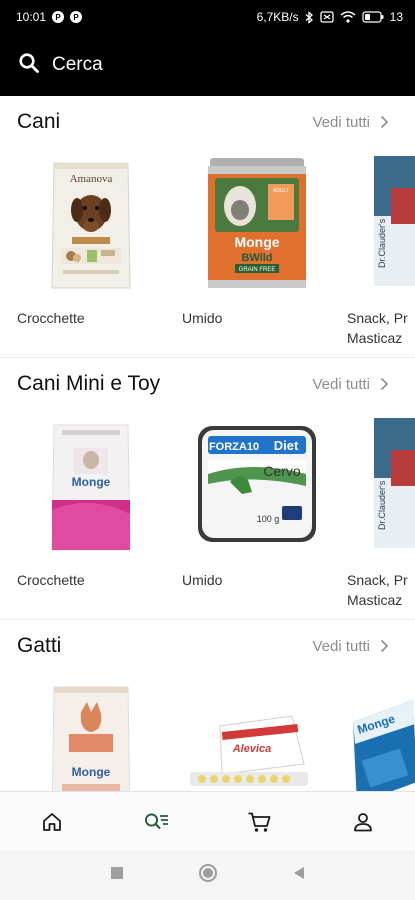 The width and height of the screenshot is (415, 900). What do you see at coordinates (326, 17) in the screenshot?
I see `sim-icon` at bounding box center [326, 17].